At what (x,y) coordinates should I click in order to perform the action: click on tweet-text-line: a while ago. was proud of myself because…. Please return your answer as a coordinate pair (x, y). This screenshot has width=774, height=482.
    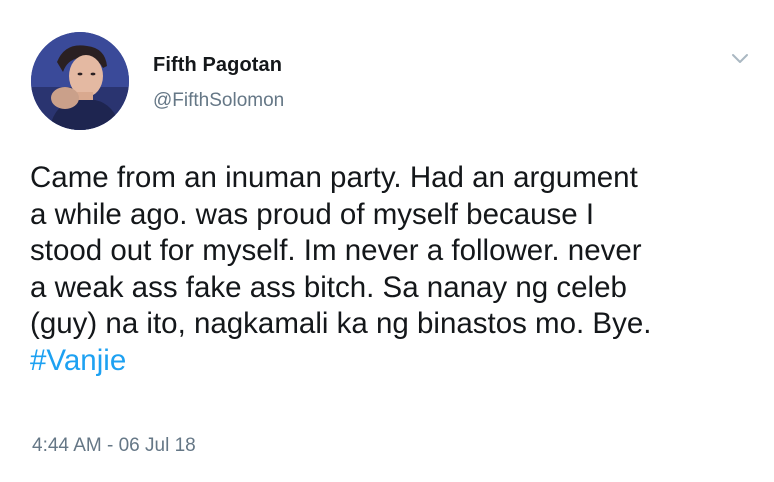
    Looking at the image, I should click on (312, 214).